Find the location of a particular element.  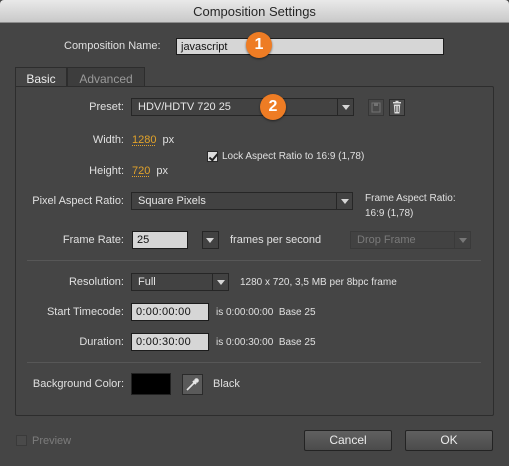

lock-aspect-label: Lock Aspect Ratio to 16:9 (1,78) is located at coordinates (293, 156).